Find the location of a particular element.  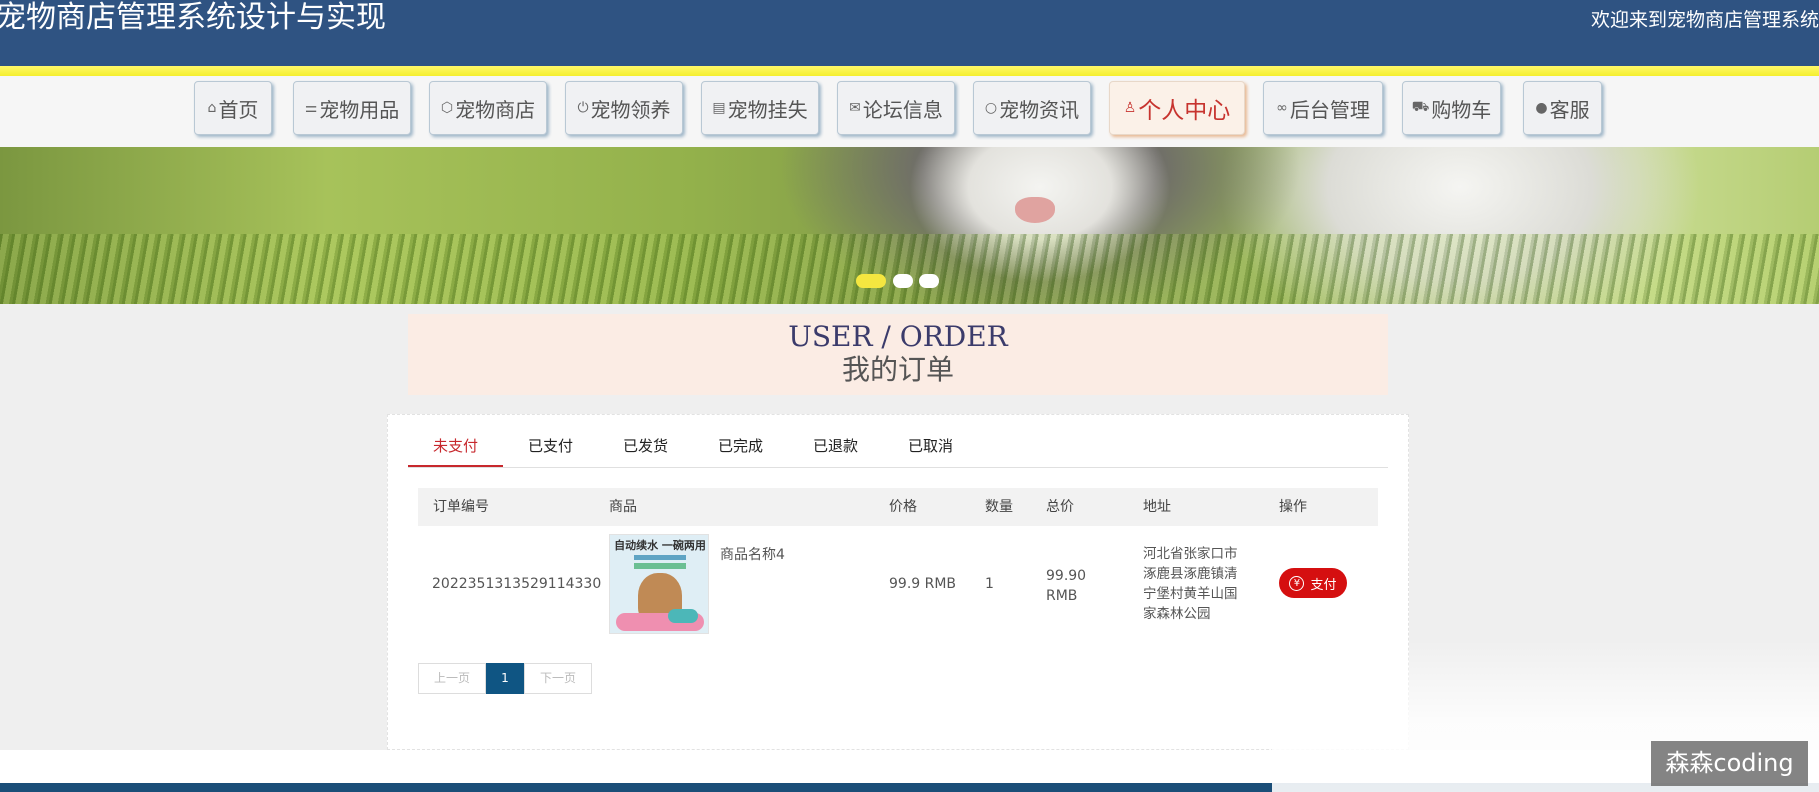

column-header: 地址 is located at coordinates (1157, 507).